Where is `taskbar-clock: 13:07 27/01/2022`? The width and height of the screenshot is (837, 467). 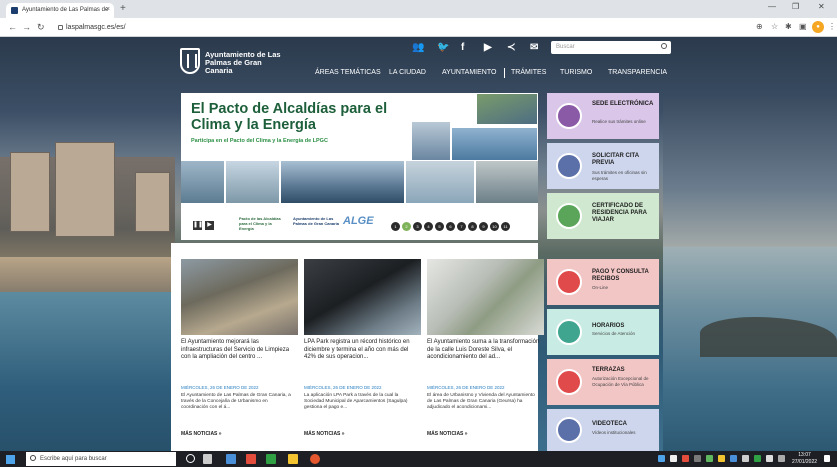 taskbar-clock: 13:07 27/01/2022 is located at coordinates (804, 459).